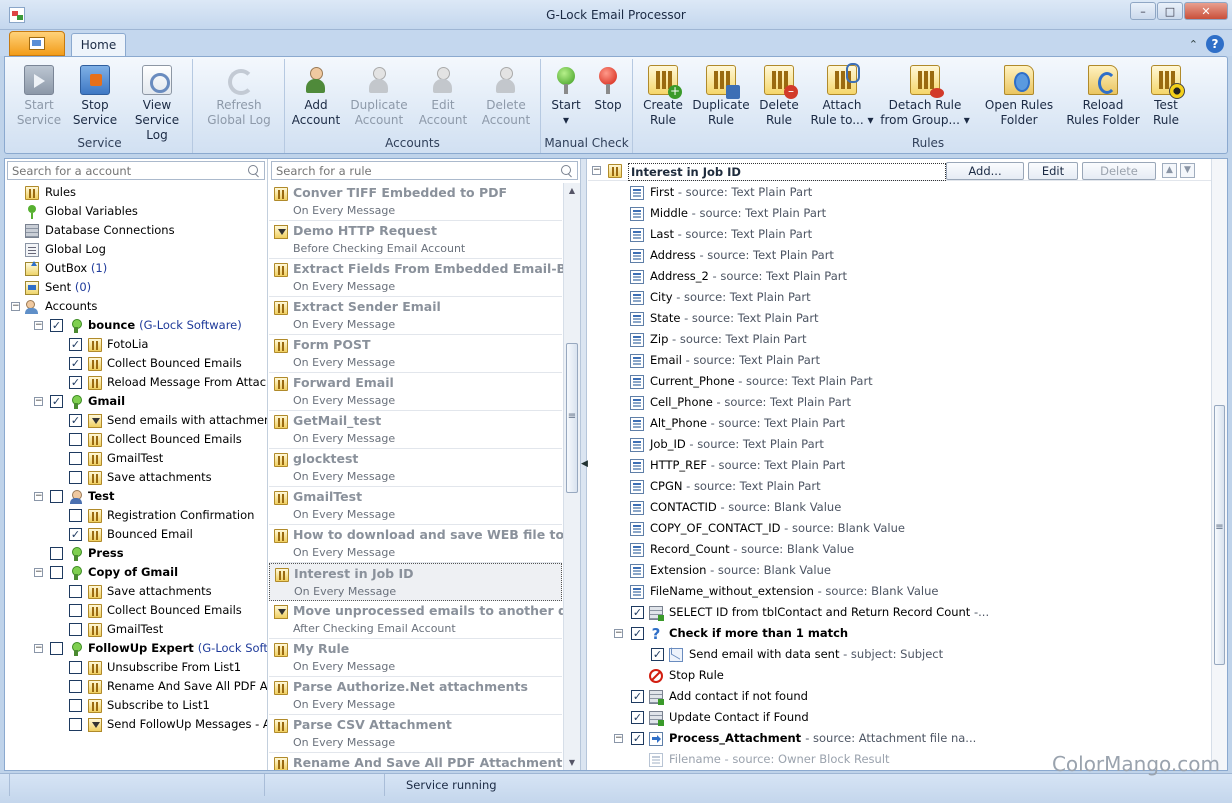 Image resolution: width=1232 pixels, height=803 pixels. What do you see at coordinates (136, 325) in the screenshot?
I see `account-node: − ✓ bounce (G-Lock Software)` at bounding box center [136, 325].